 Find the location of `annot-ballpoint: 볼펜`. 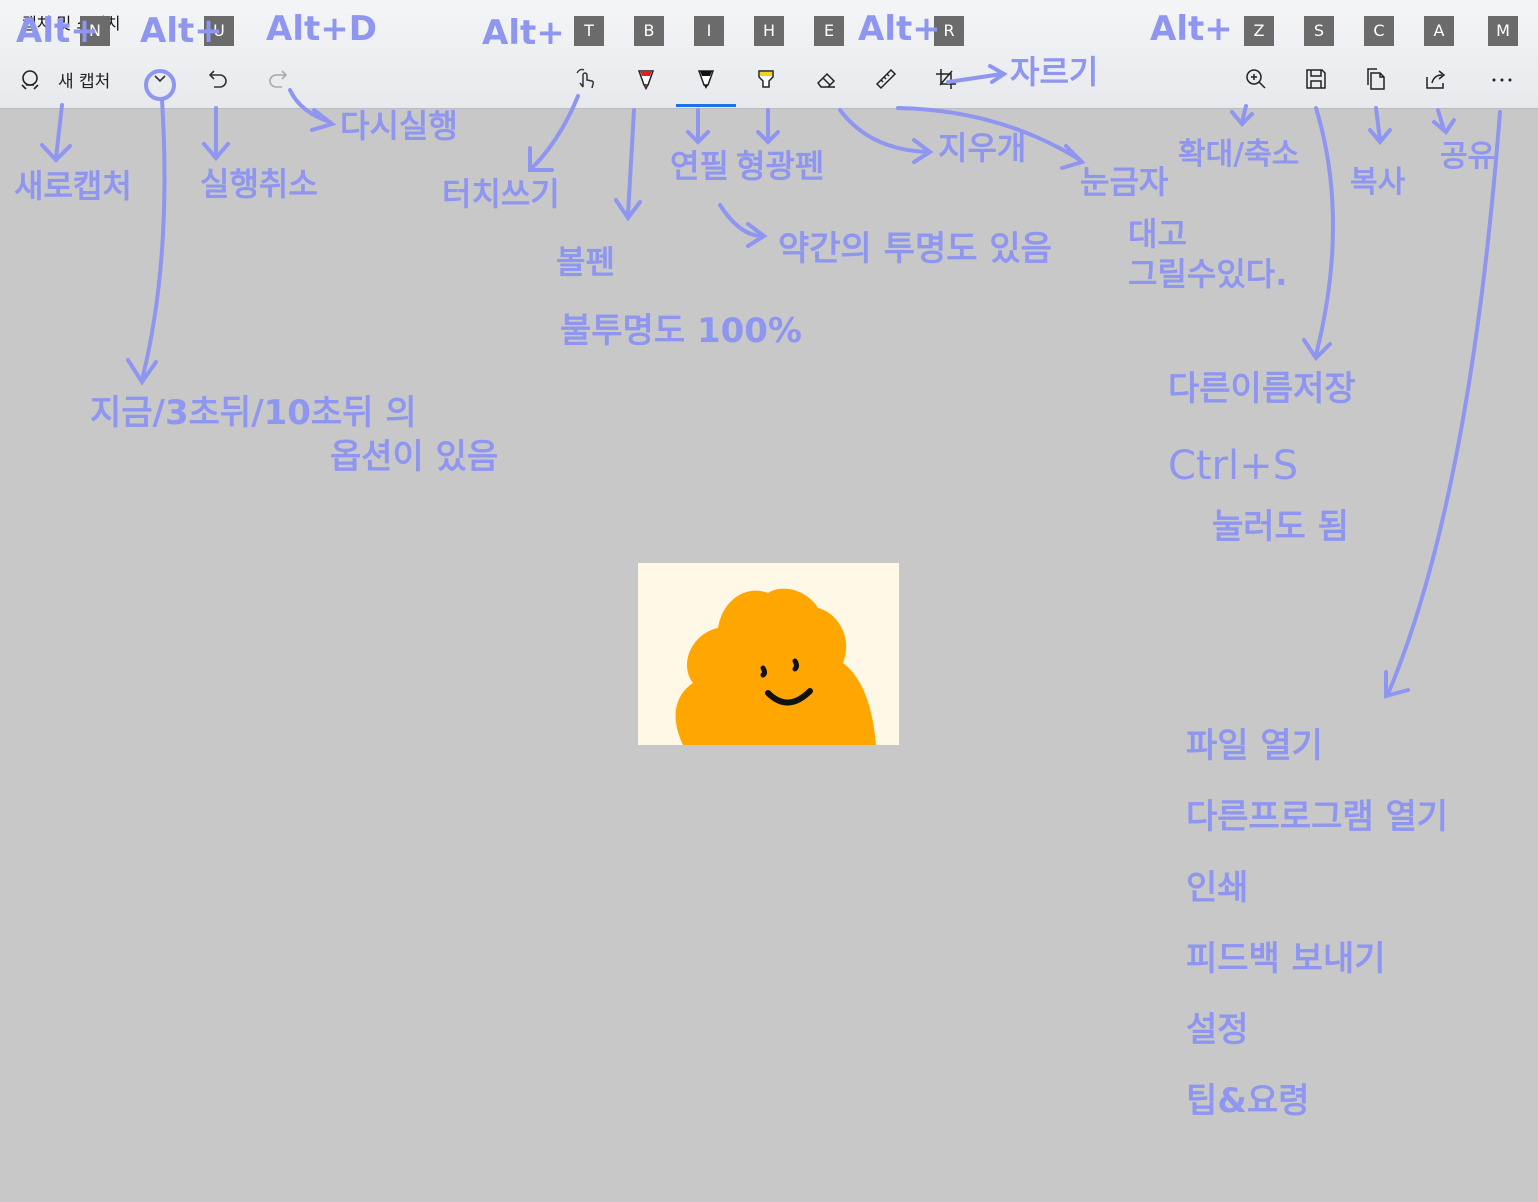

annot-ballpoint: 볼펜 is located at coordinates (585, 262).